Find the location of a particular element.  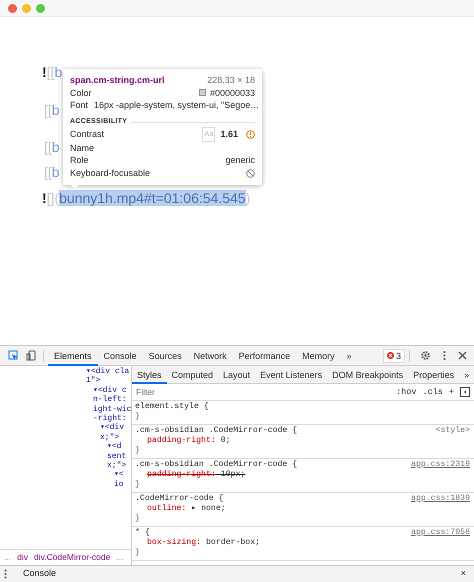

css-declaration: padding-right: 10px; is located at coordinates (196, 475).